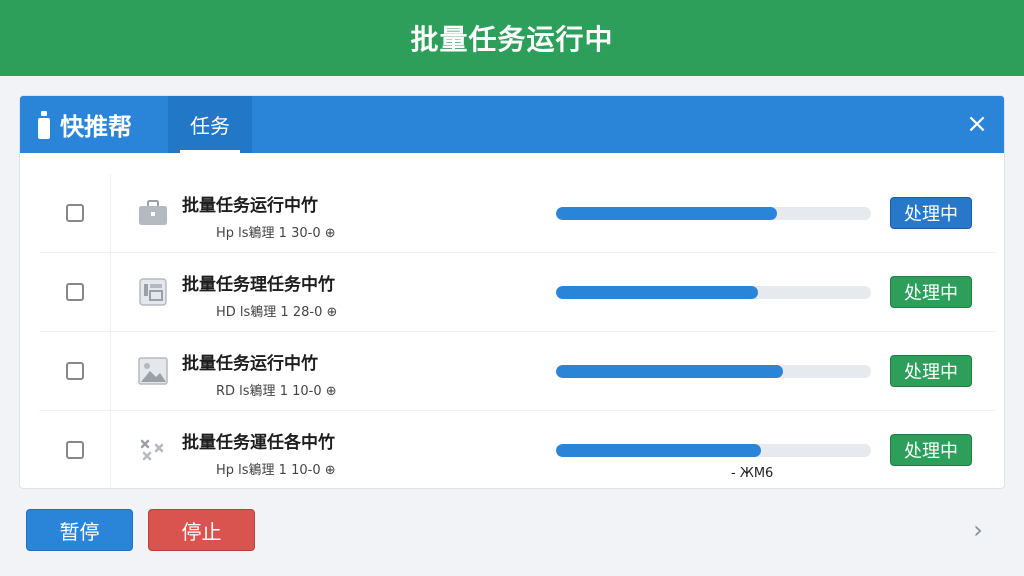 The width and height of the screenshot is (1024, 576). Describe the element at coordinates (79, 530) in the screenshot. I see `pause-button: 暂停` at that location.